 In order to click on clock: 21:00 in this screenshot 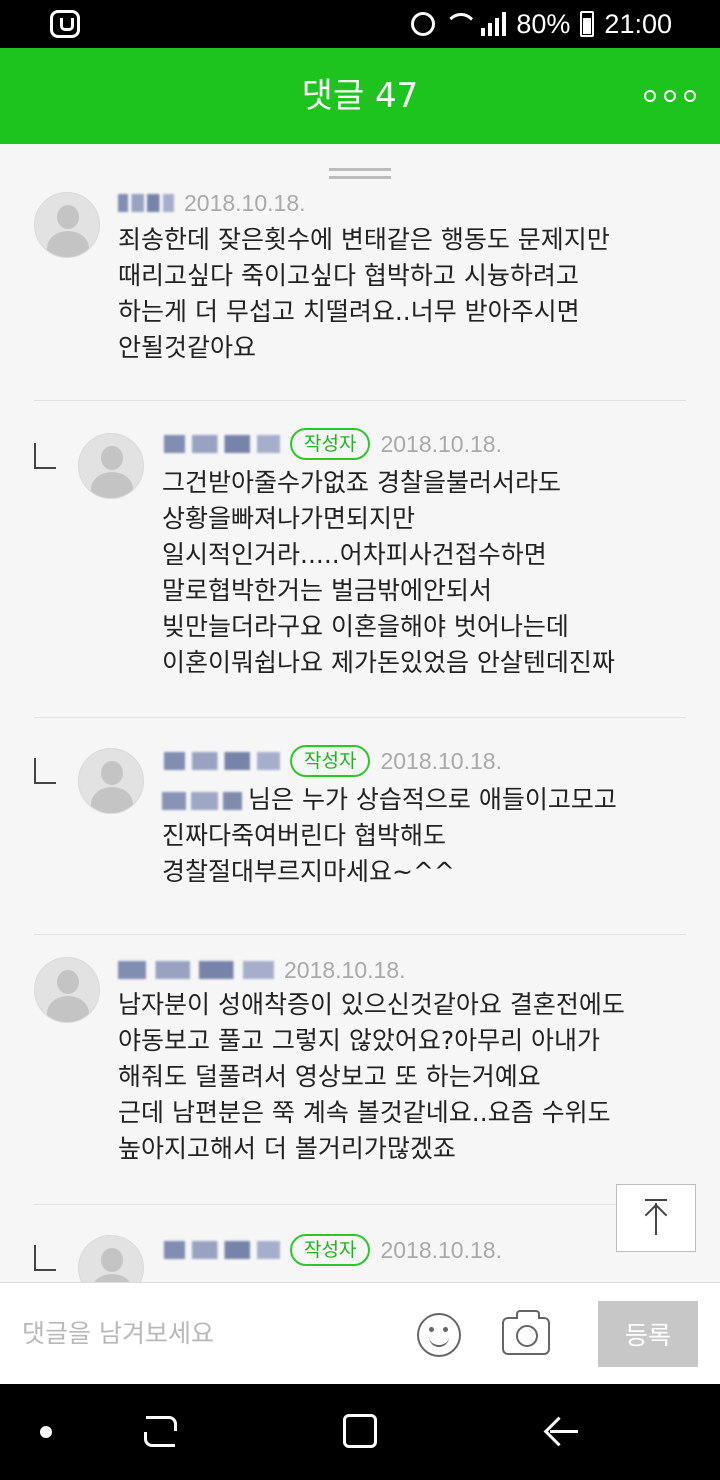, I will do `click(638, 23)`.